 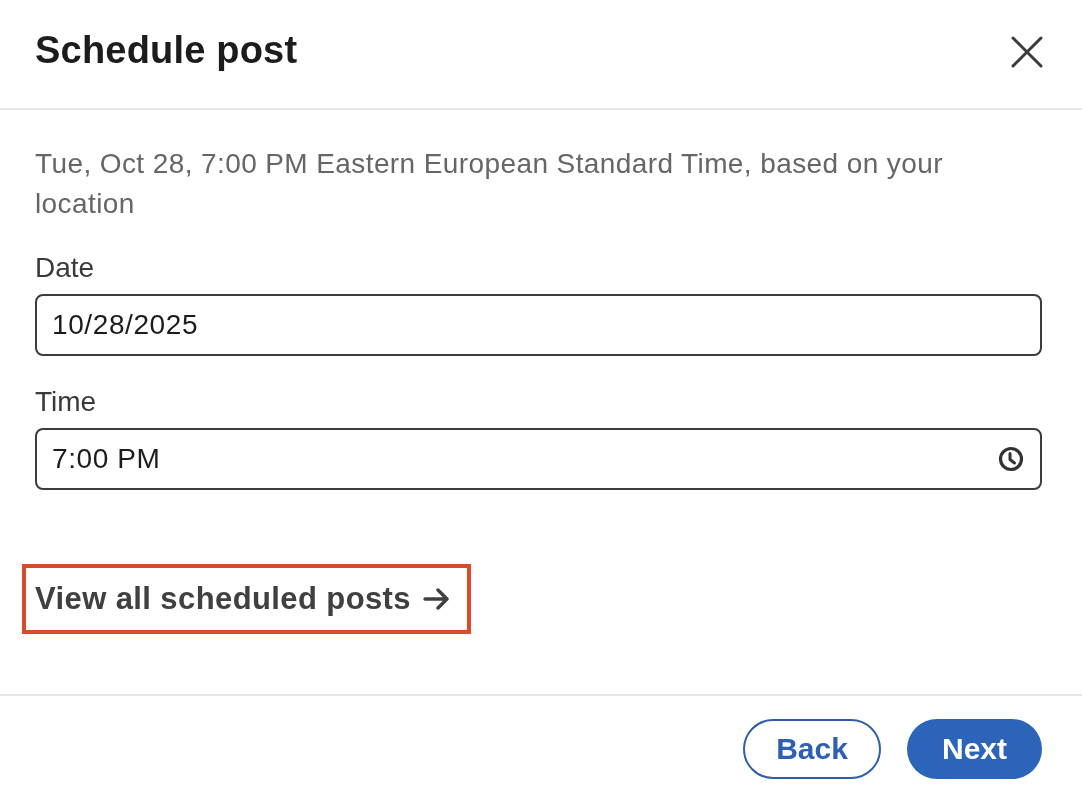 What do you see at coordinates (1011, 459) in the screenshot?
I see `clock-icon` at bounding box center [1011, 459].